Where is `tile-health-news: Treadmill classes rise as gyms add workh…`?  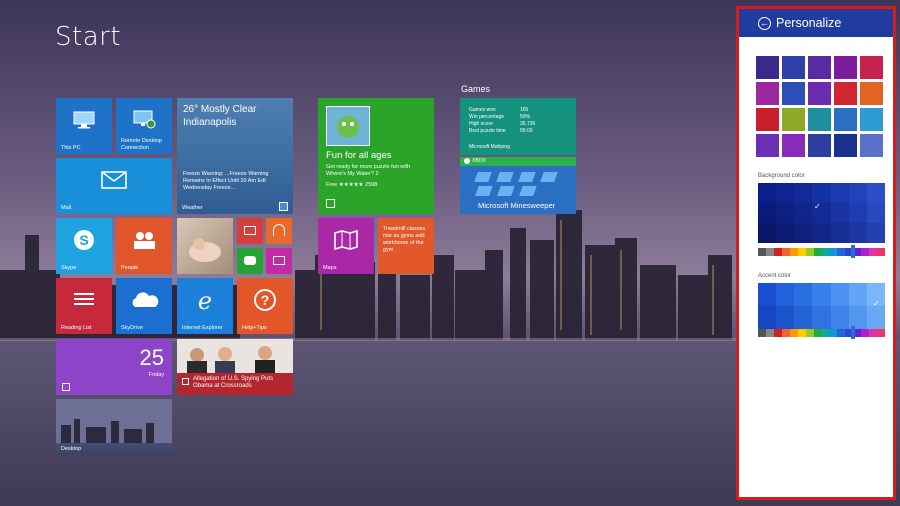
tile-health-news: Treadmill classes rise as gyms add workh… is located at coordinates (406, 246).